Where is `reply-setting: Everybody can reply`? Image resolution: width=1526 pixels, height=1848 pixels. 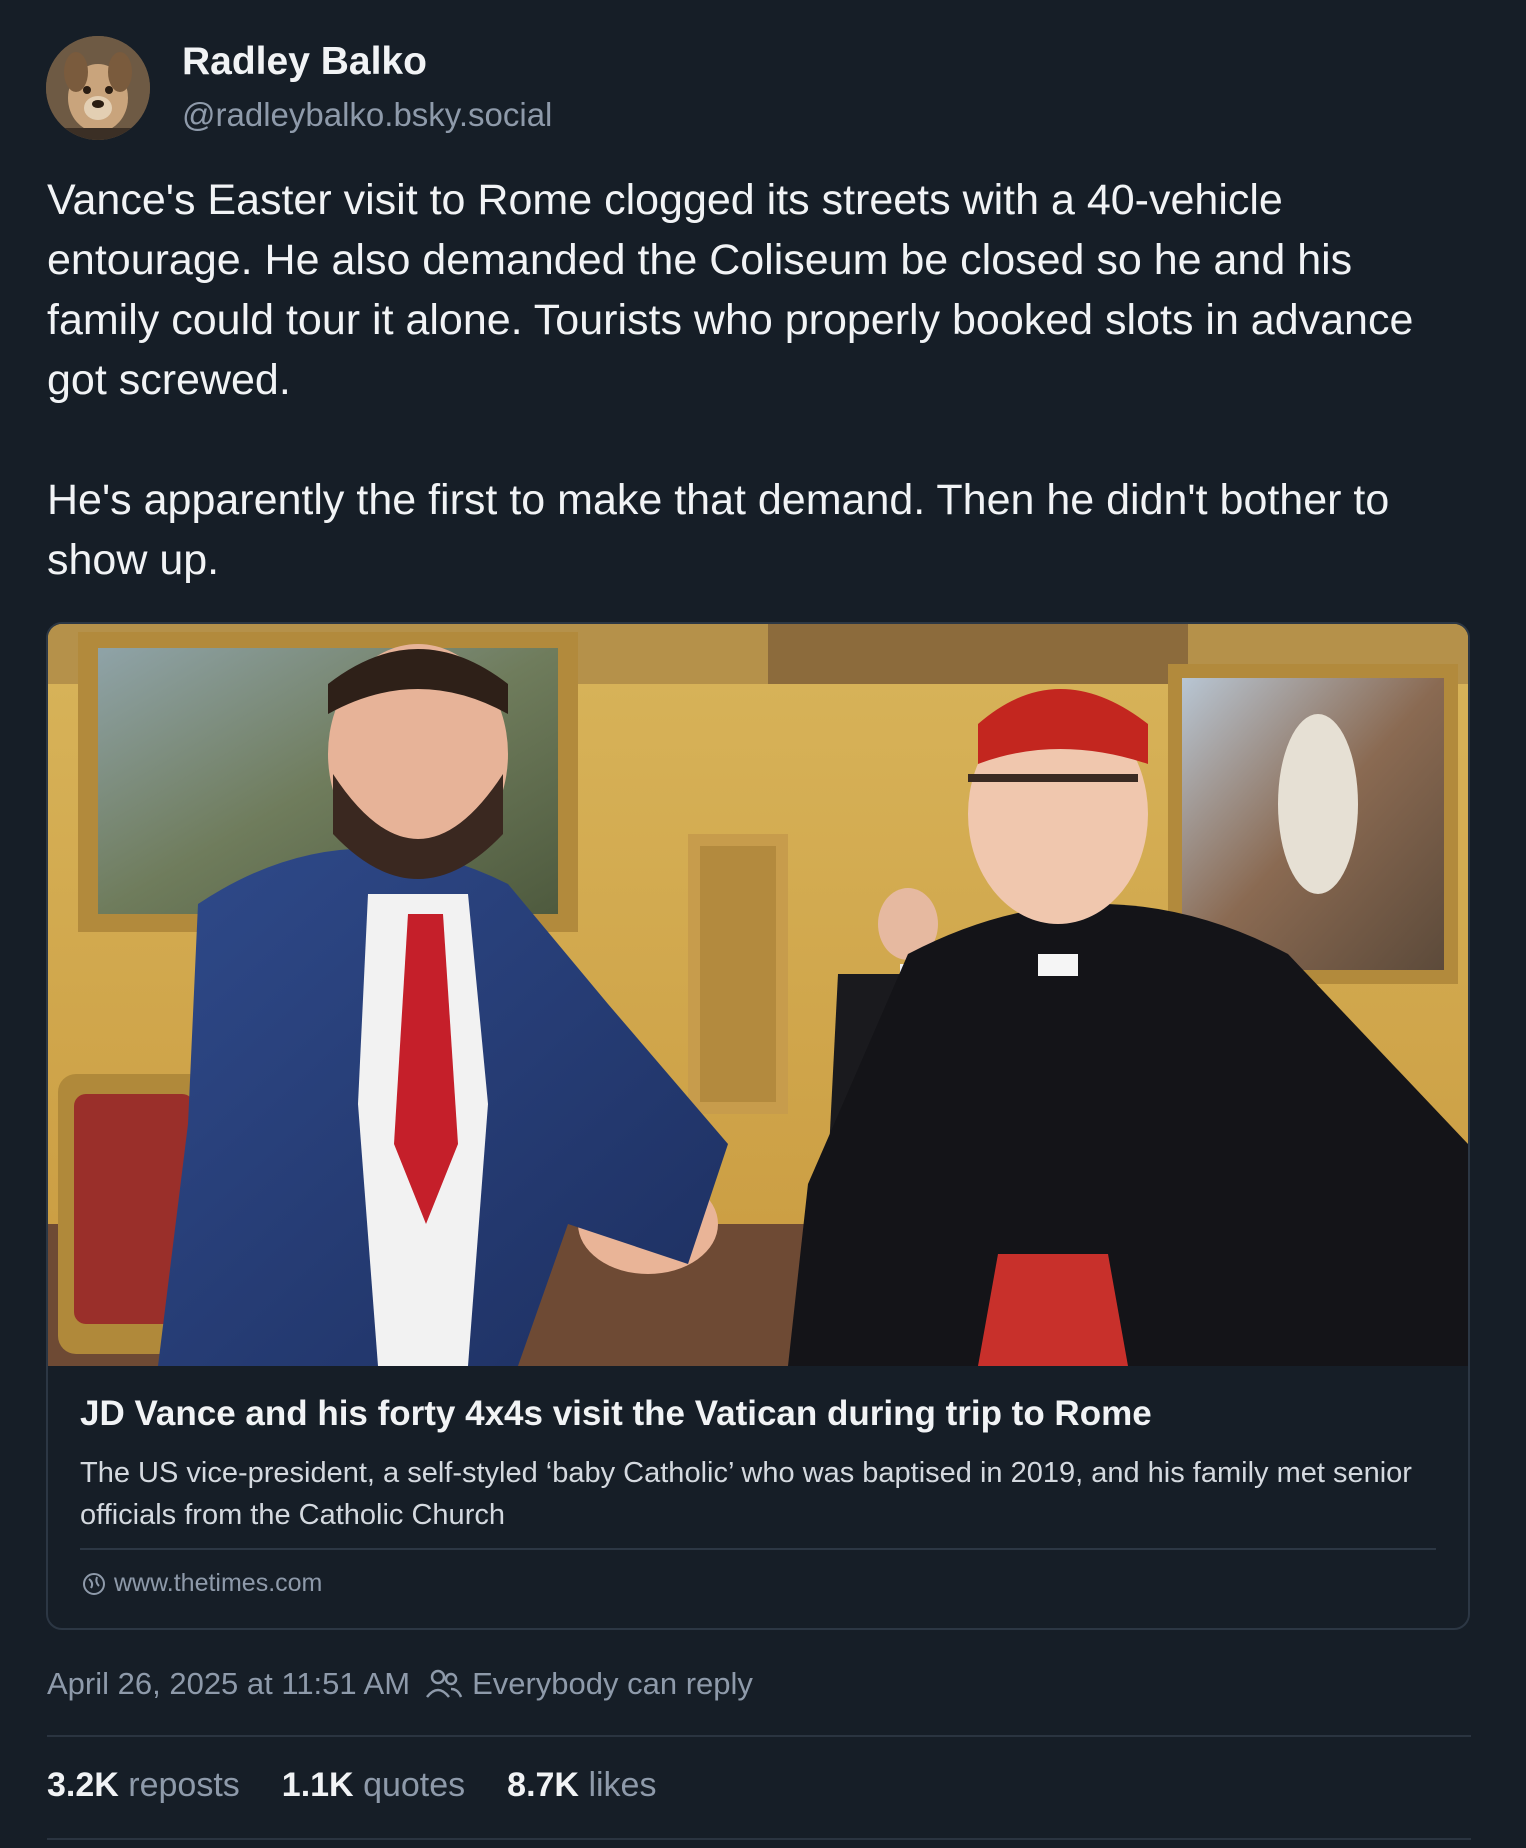 reply-setting: Everybody can reply is located at coordinates (588, 1684).